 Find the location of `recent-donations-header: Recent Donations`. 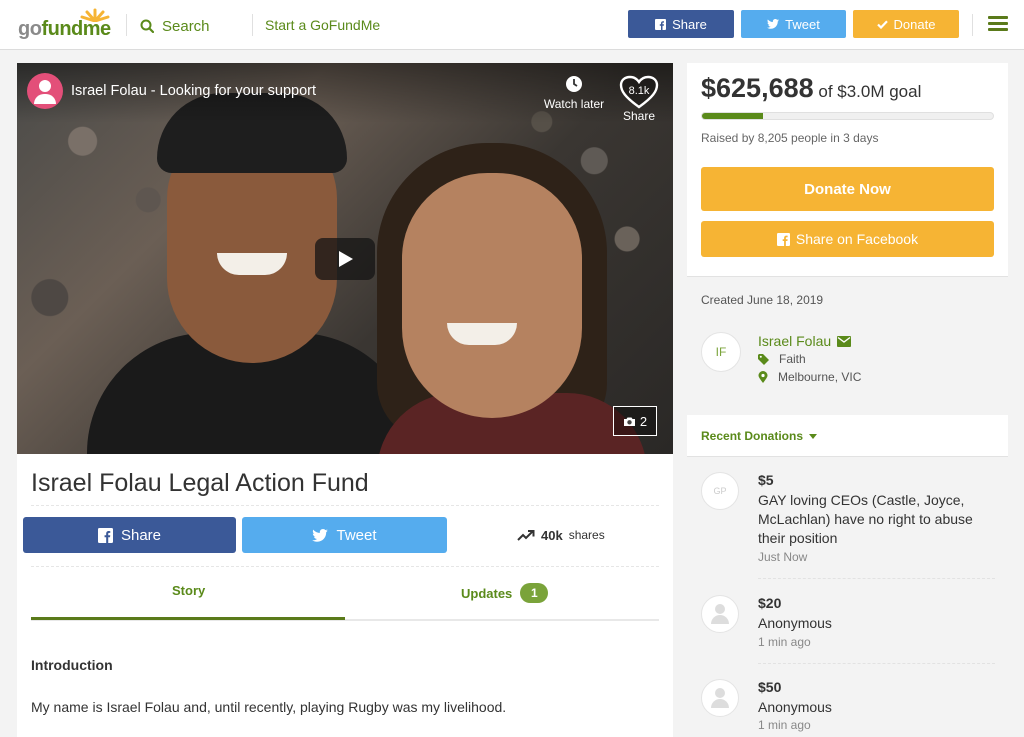

recent-donations-header: Recent Donations is located at coordinates (847, 436).